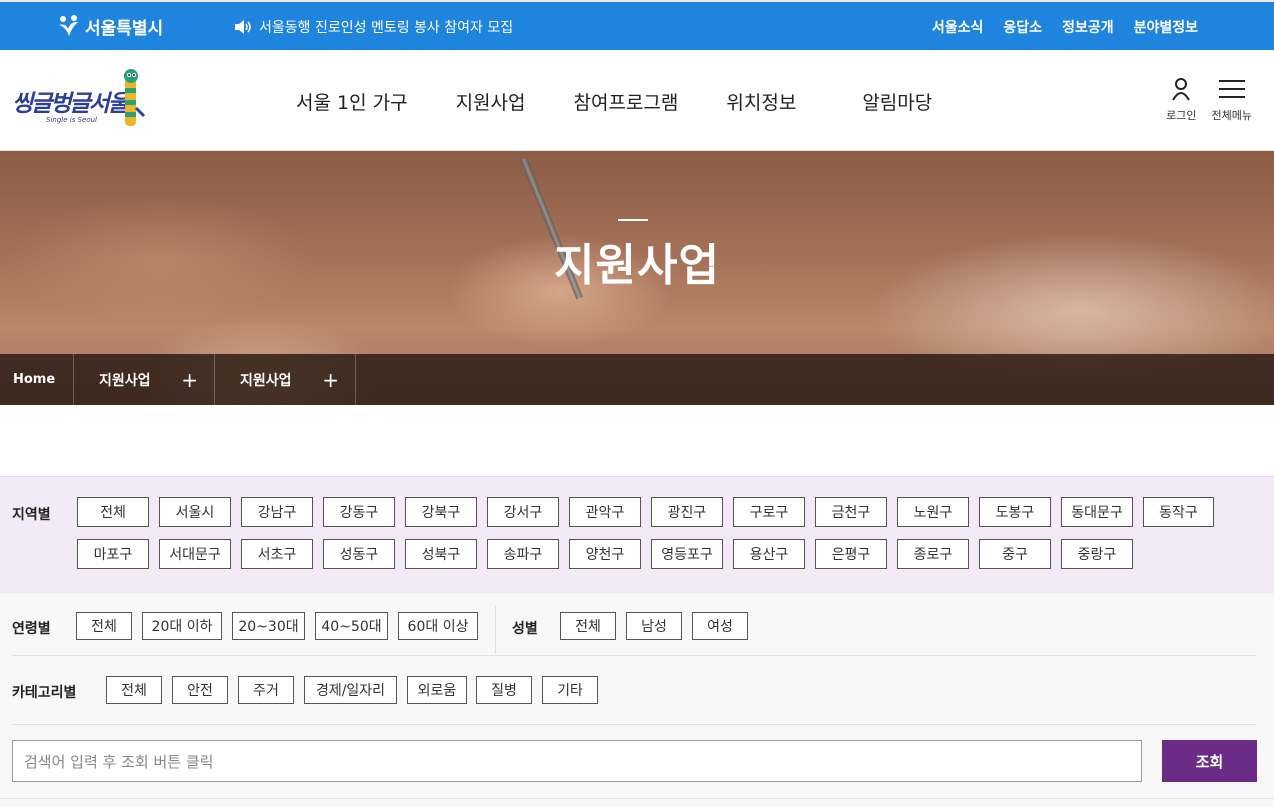 The height and width of the screenshot is (807, 1274). Describe the element at coordinates (1178, 512) in the screenshot. I see `region-chip: 동작구` at that location.